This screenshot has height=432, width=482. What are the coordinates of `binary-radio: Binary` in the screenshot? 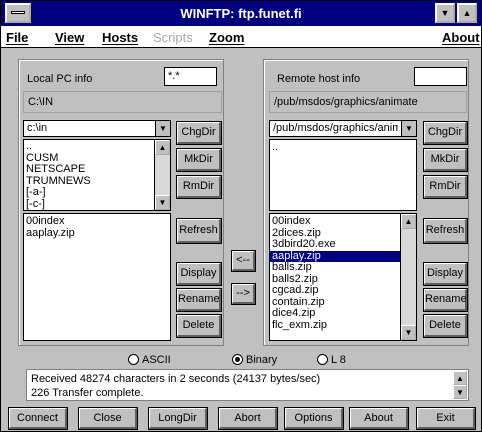 It's located at (254, 360).